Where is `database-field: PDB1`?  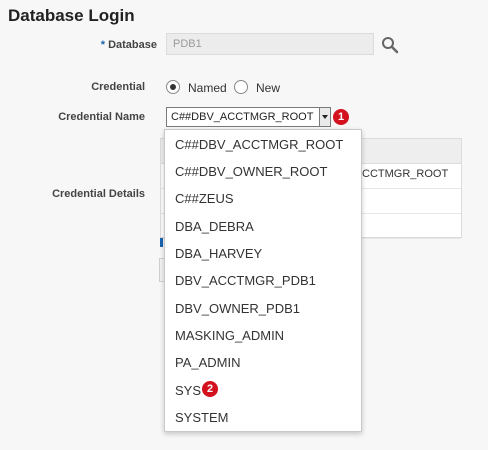
database-field: PDB1 is located at coordinates (270, 44).